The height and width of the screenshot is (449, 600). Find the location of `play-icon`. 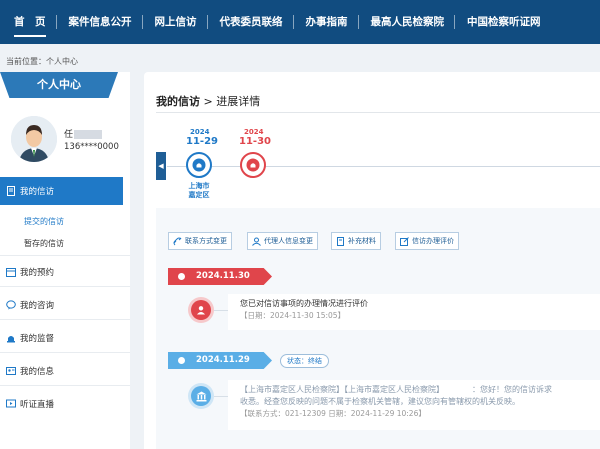

play-icon is located at coordinates (11, 404).